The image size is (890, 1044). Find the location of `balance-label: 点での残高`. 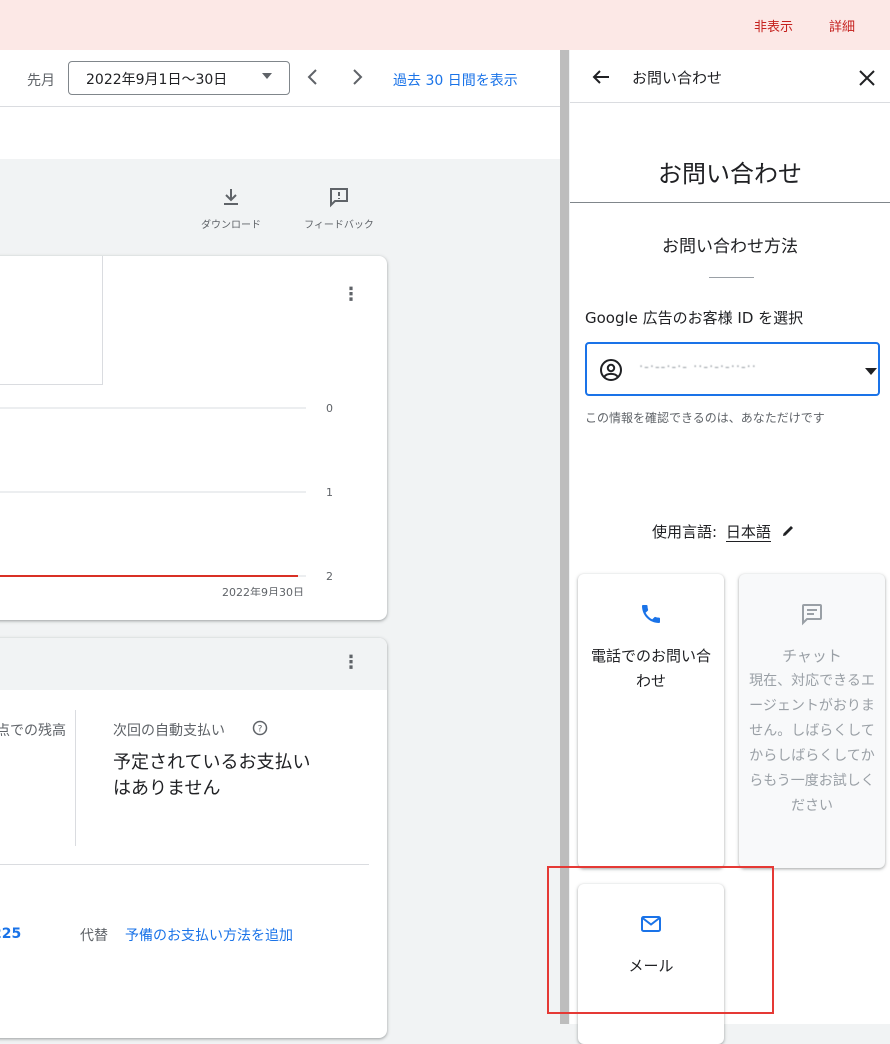

balance-label: 点での残高 is located at coordinates (33, 731).